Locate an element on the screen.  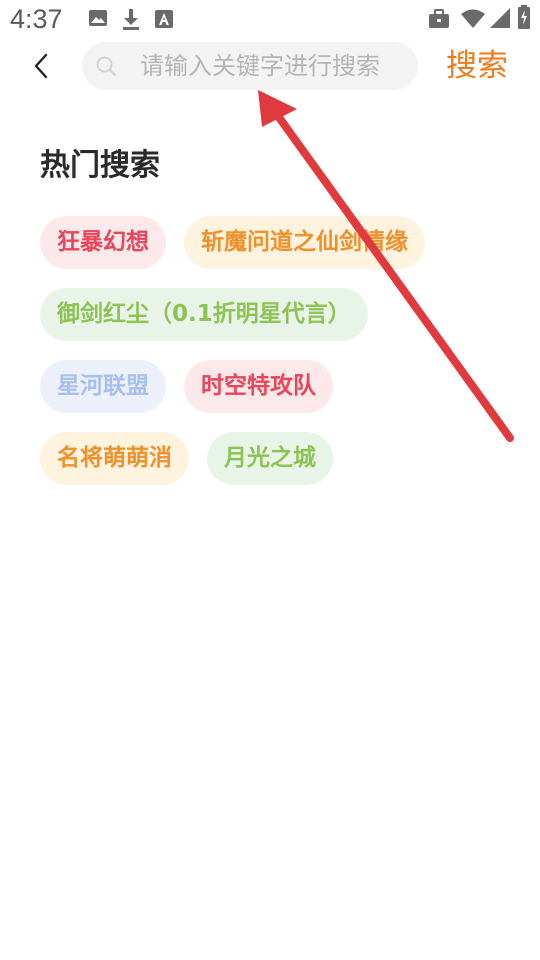
tag-row: 名将萌萌消 月光之城 is located at coordinates (270, 458).